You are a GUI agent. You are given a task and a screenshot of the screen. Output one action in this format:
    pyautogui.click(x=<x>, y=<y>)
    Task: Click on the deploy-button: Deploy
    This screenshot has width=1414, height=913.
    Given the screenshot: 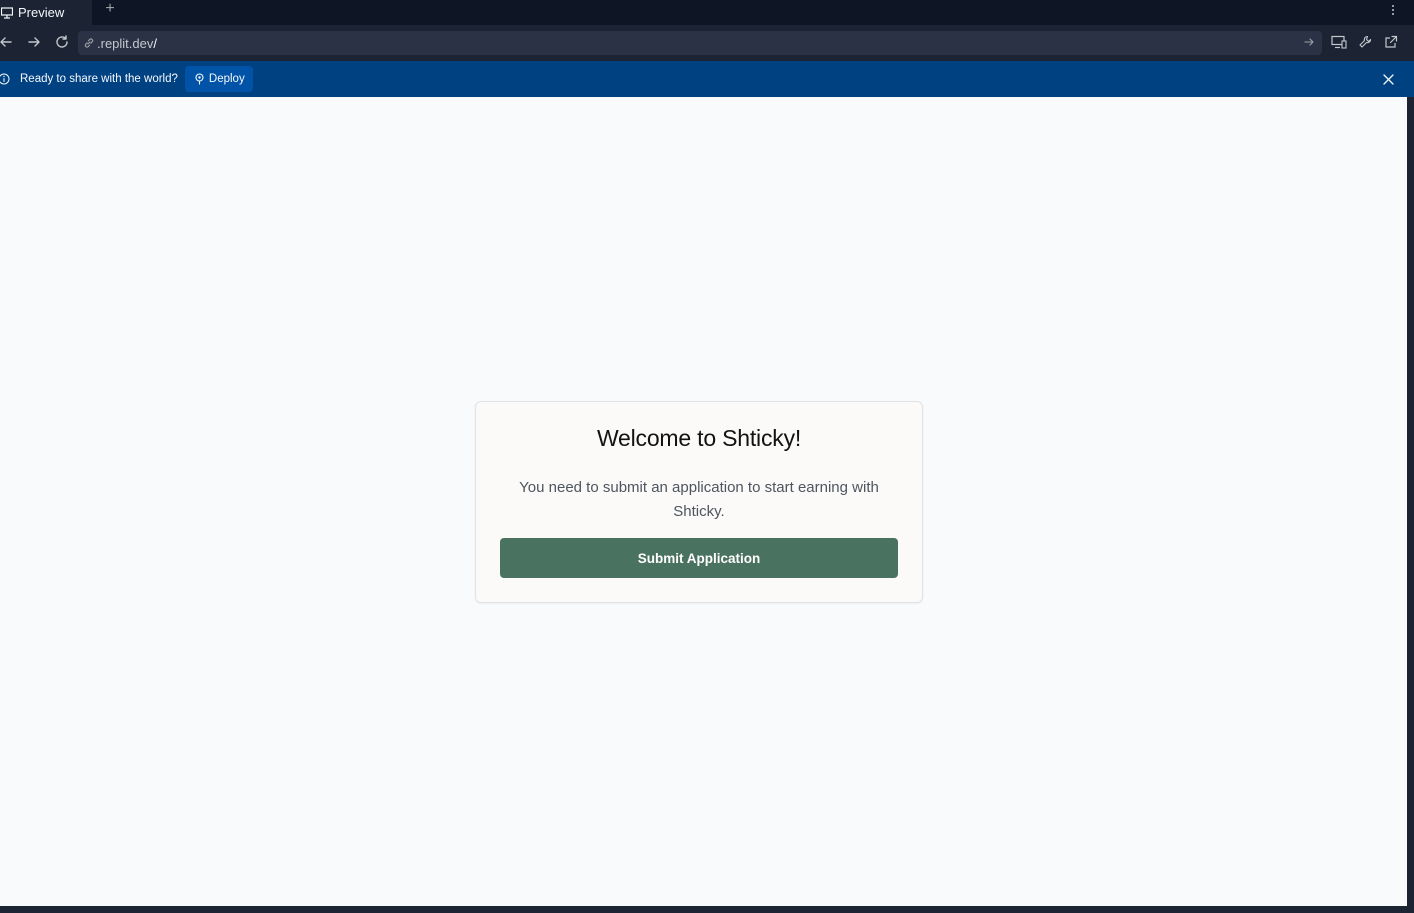 What is the action you would take?
    pyautogui.click(x=218, y=79)
    